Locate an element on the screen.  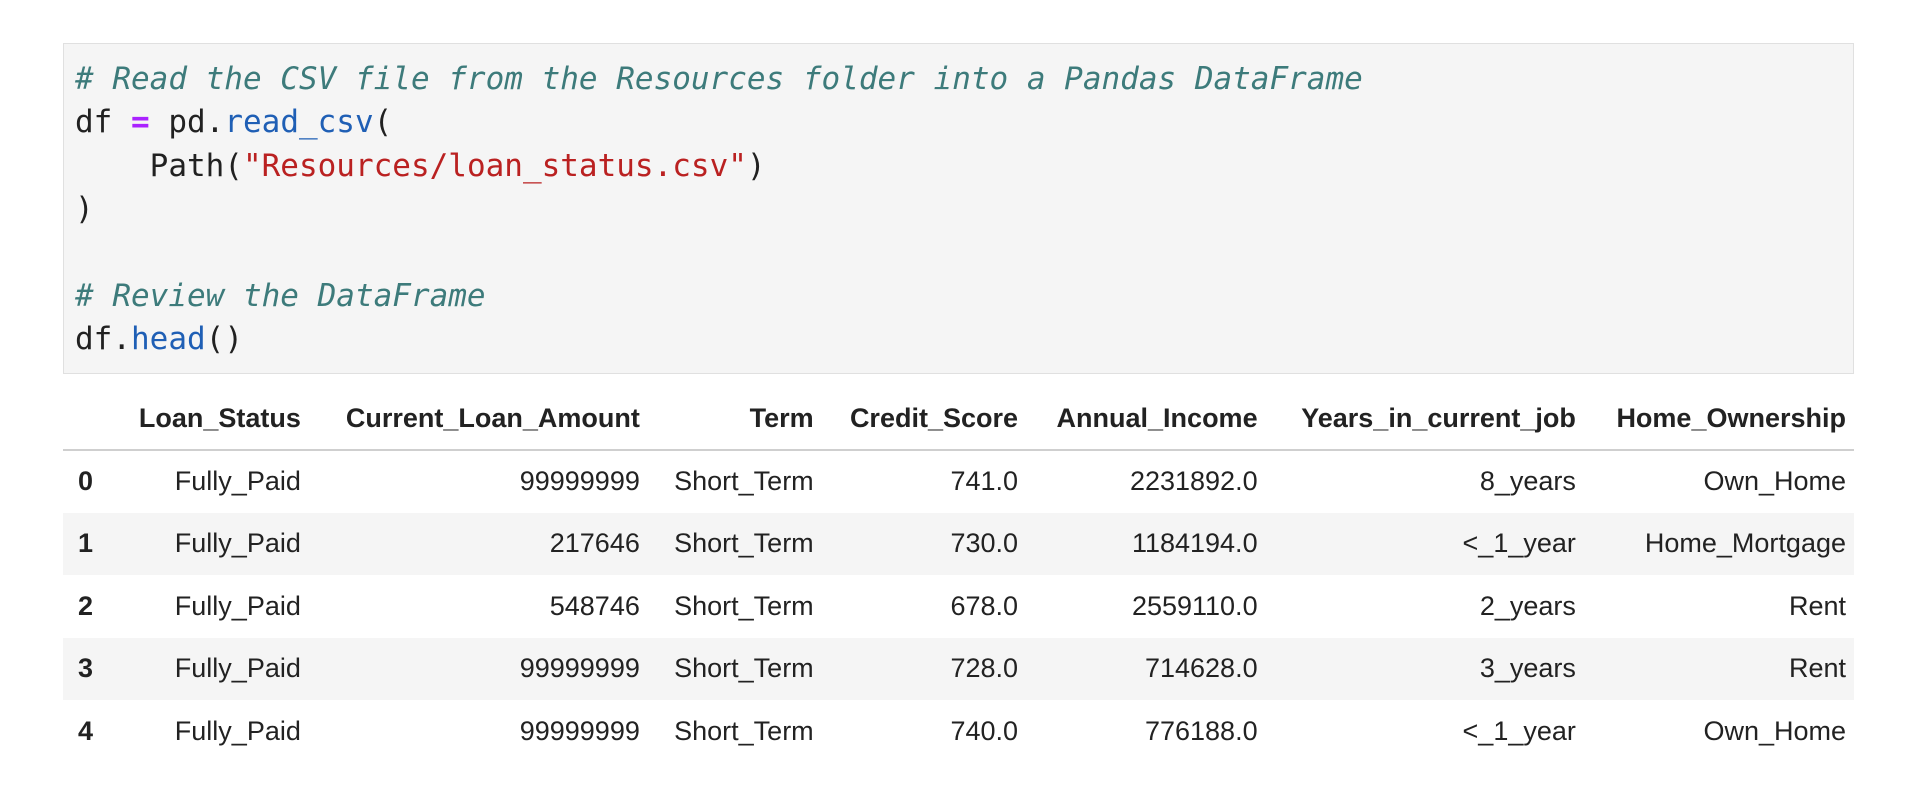
table-cell: 714628.0 is located at coordinates (1201, 668).